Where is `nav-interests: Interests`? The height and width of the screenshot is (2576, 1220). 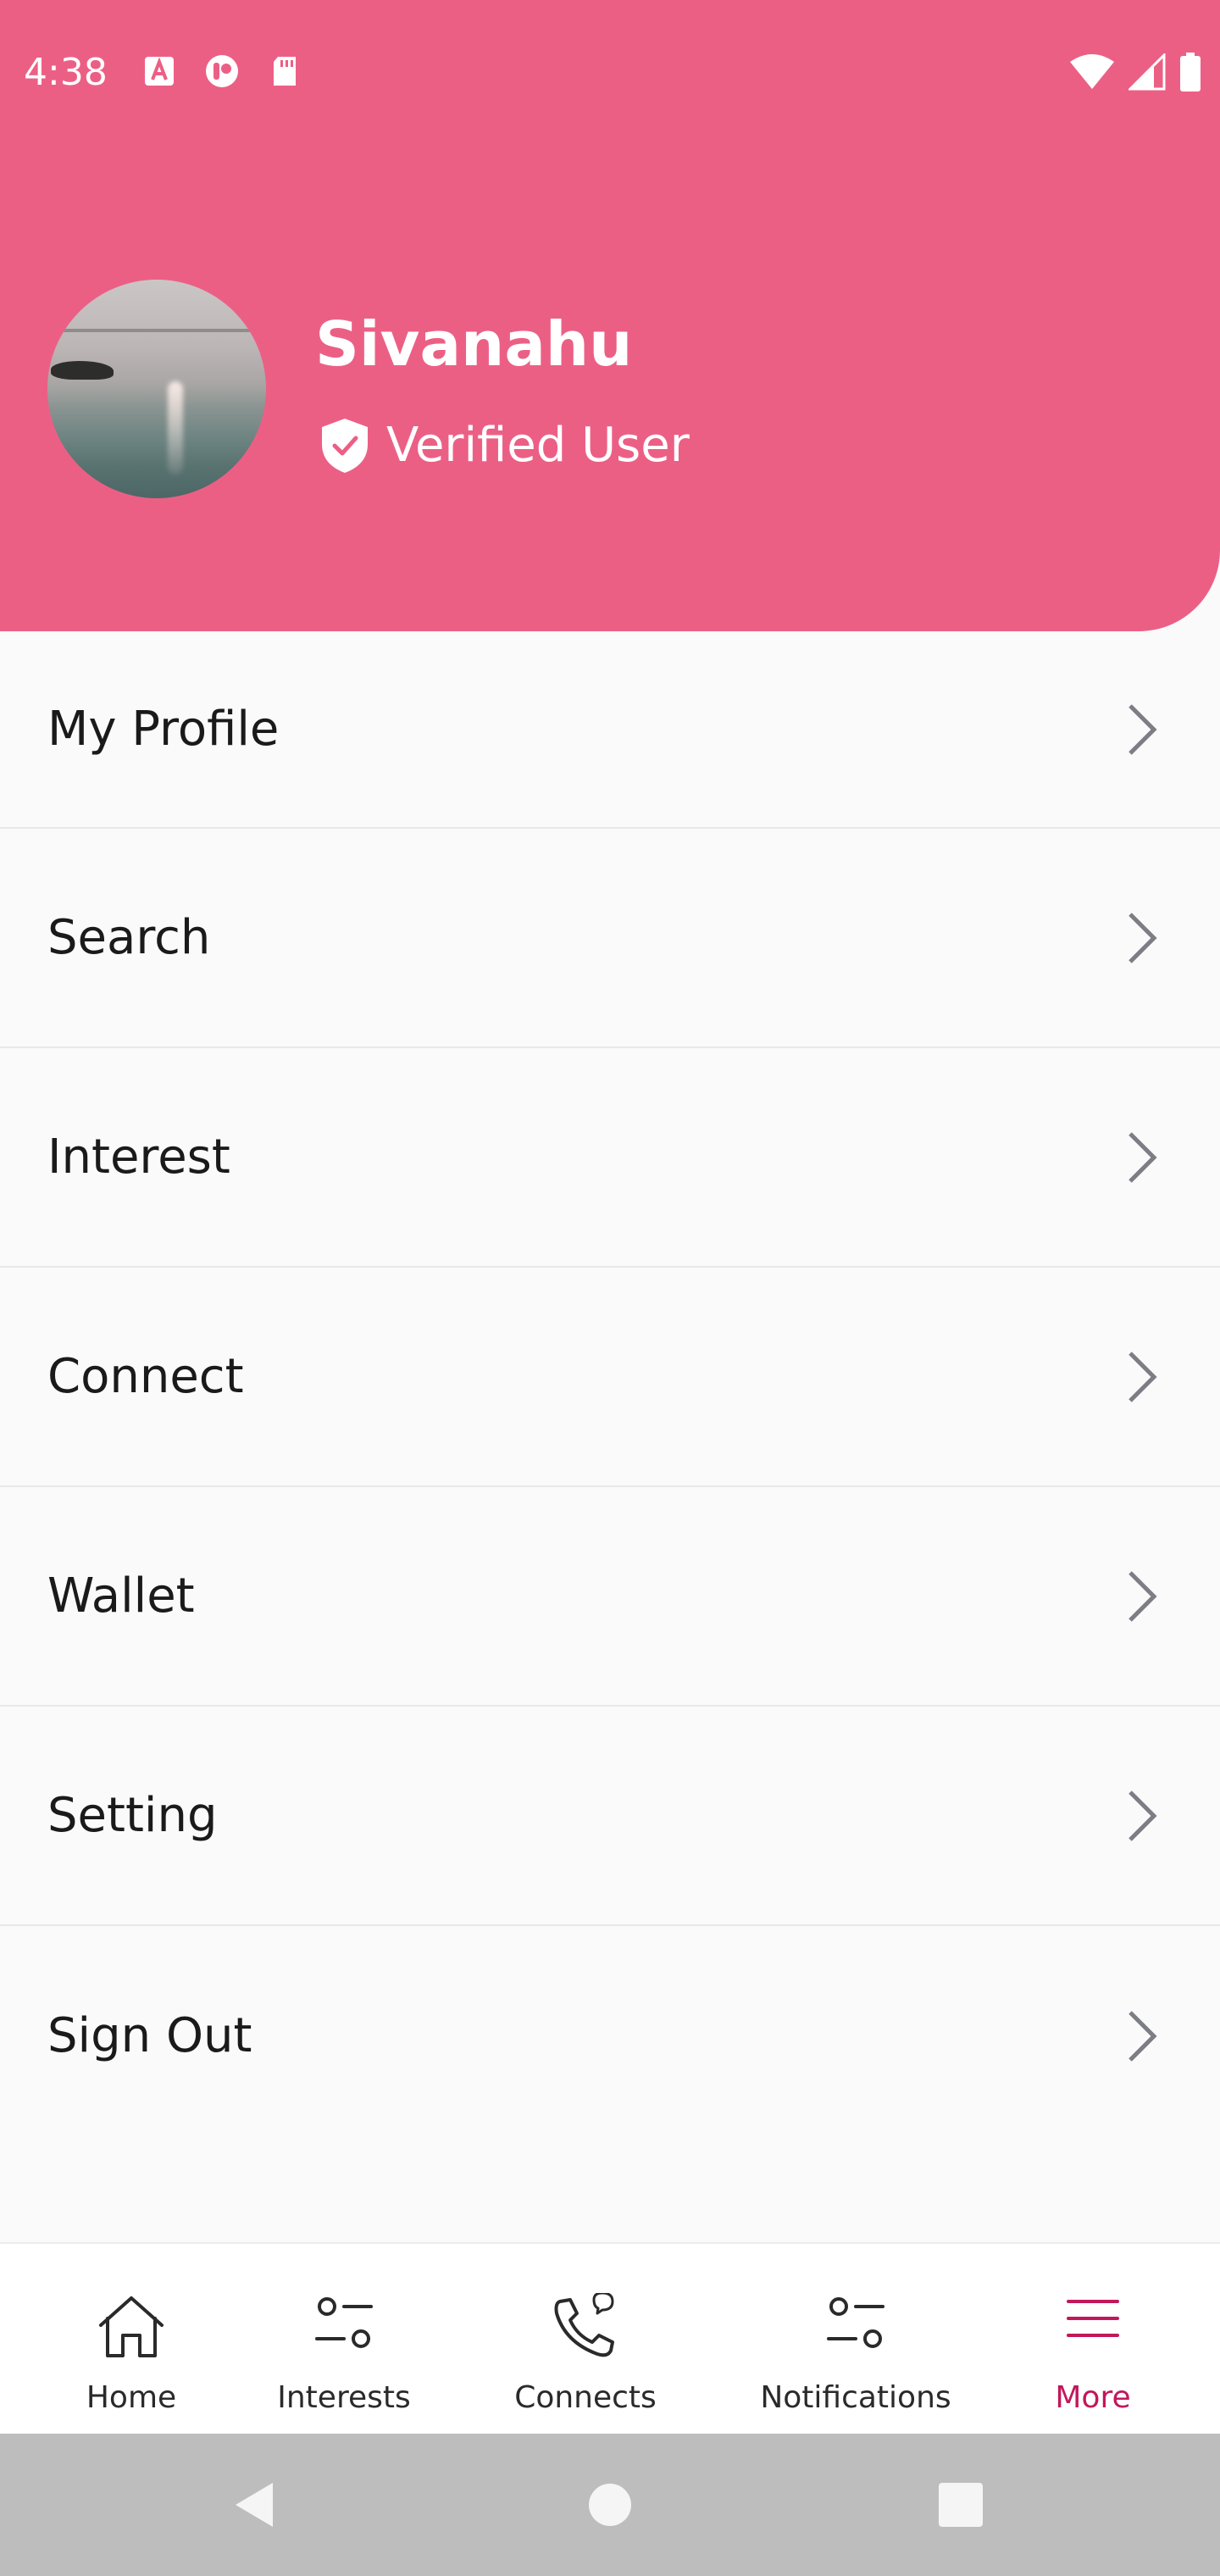
nav-interests: Interests is located at coordinates (344, 2339).